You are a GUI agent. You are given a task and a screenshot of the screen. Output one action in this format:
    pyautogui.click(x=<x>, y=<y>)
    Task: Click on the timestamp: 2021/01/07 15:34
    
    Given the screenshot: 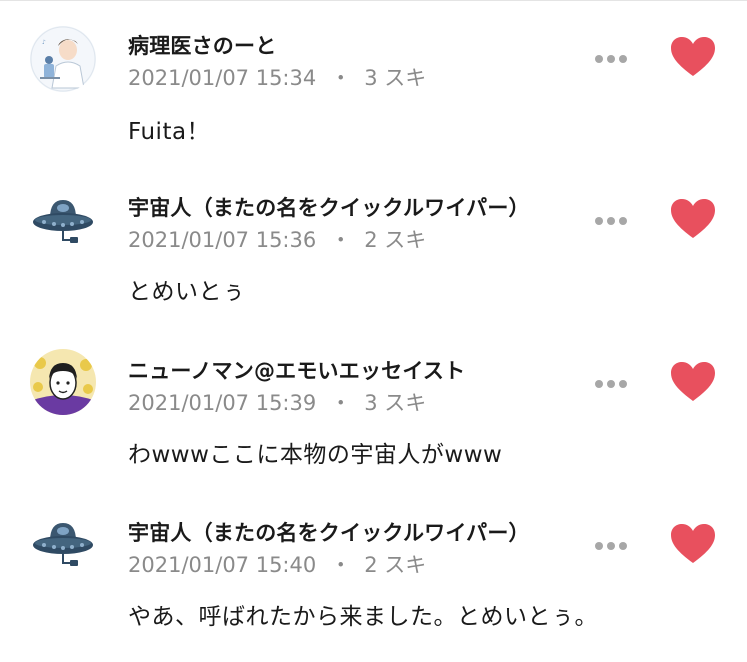 What is the action you would take?
    pyautogui.click(x=222, y=78)
    